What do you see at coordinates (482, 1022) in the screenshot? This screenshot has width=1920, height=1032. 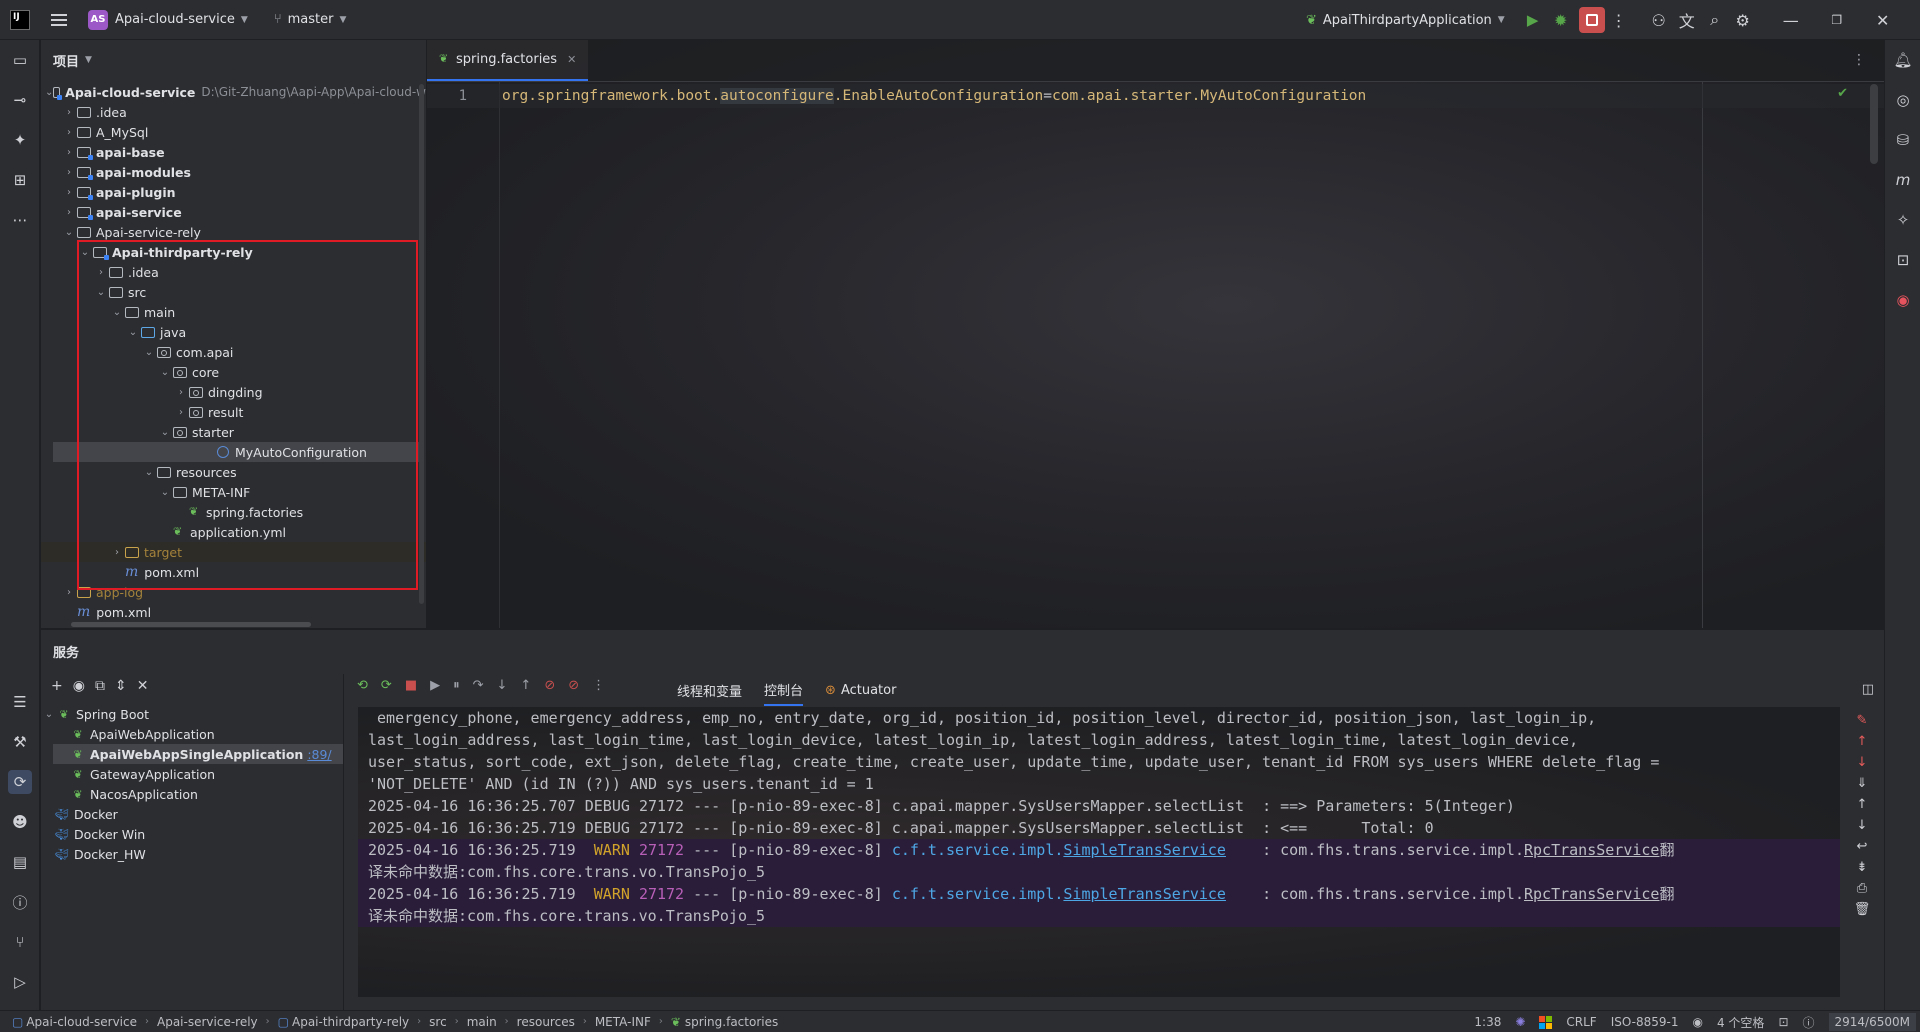 I see `breadcrumb-item: main` at bounding box center [482, 1022].